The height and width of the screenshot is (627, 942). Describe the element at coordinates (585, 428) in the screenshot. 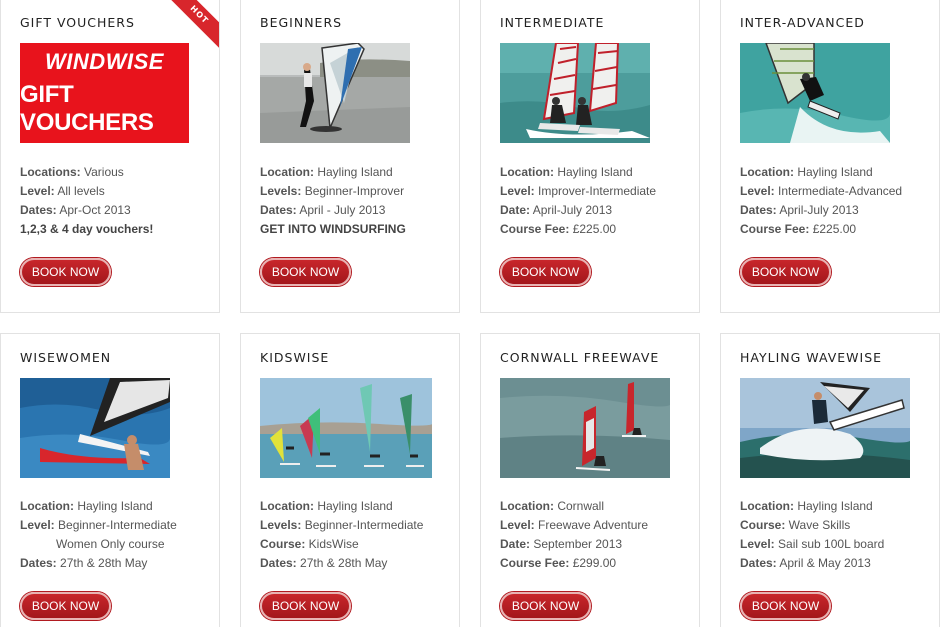

I see `cornwall-freewave-photo` at that location.